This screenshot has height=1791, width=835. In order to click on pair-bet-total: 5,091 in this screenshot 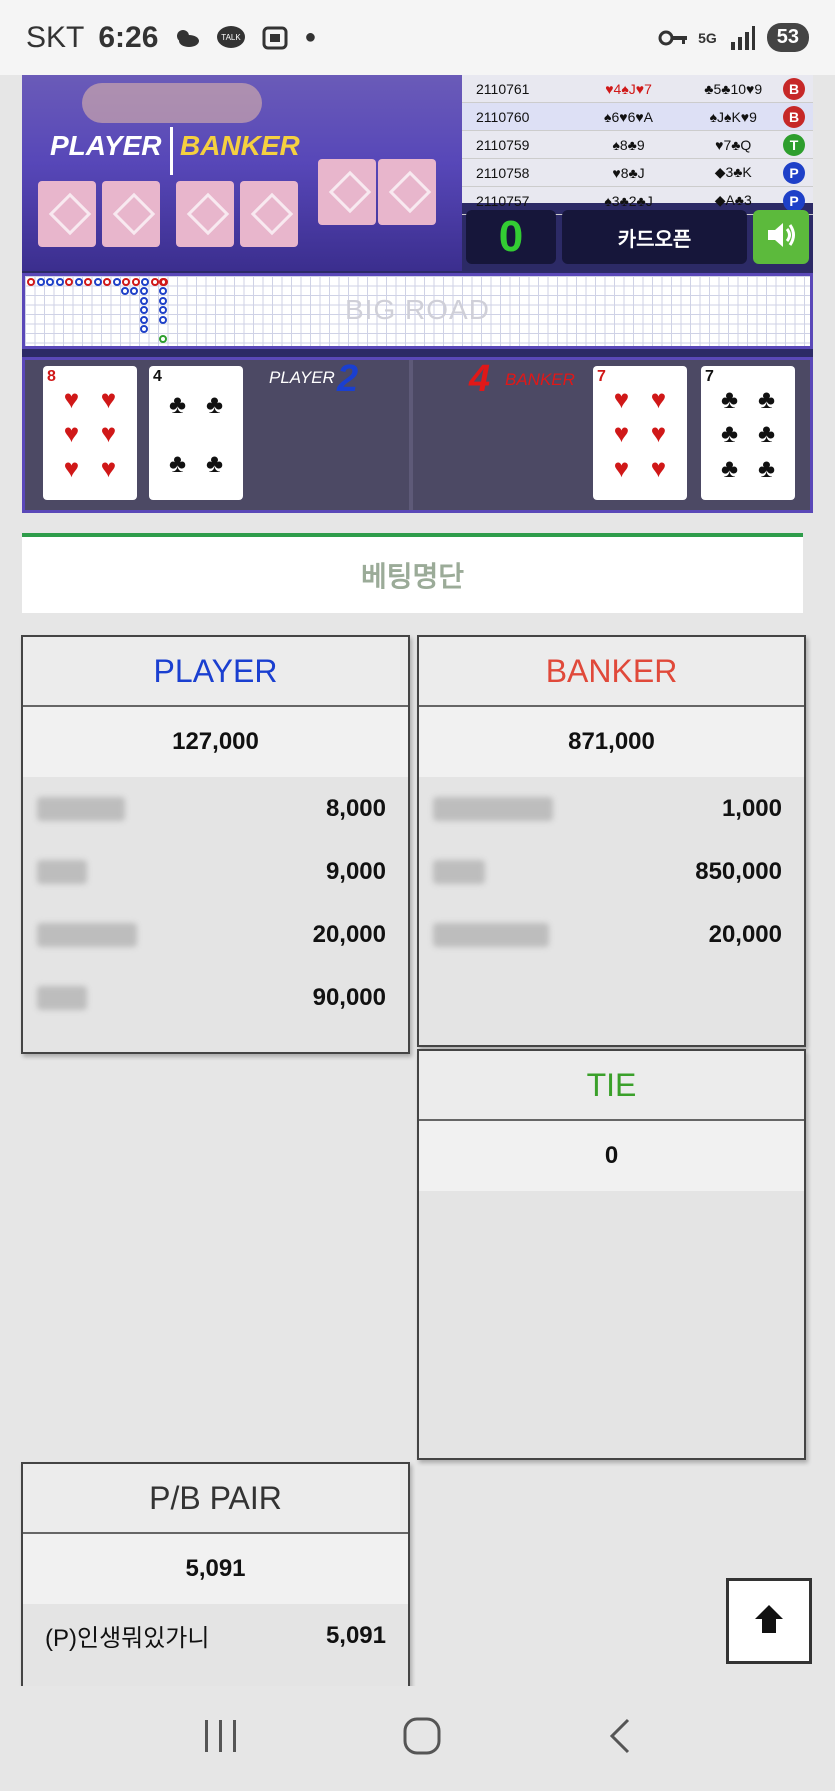, I will do `click(215, 1569)`.